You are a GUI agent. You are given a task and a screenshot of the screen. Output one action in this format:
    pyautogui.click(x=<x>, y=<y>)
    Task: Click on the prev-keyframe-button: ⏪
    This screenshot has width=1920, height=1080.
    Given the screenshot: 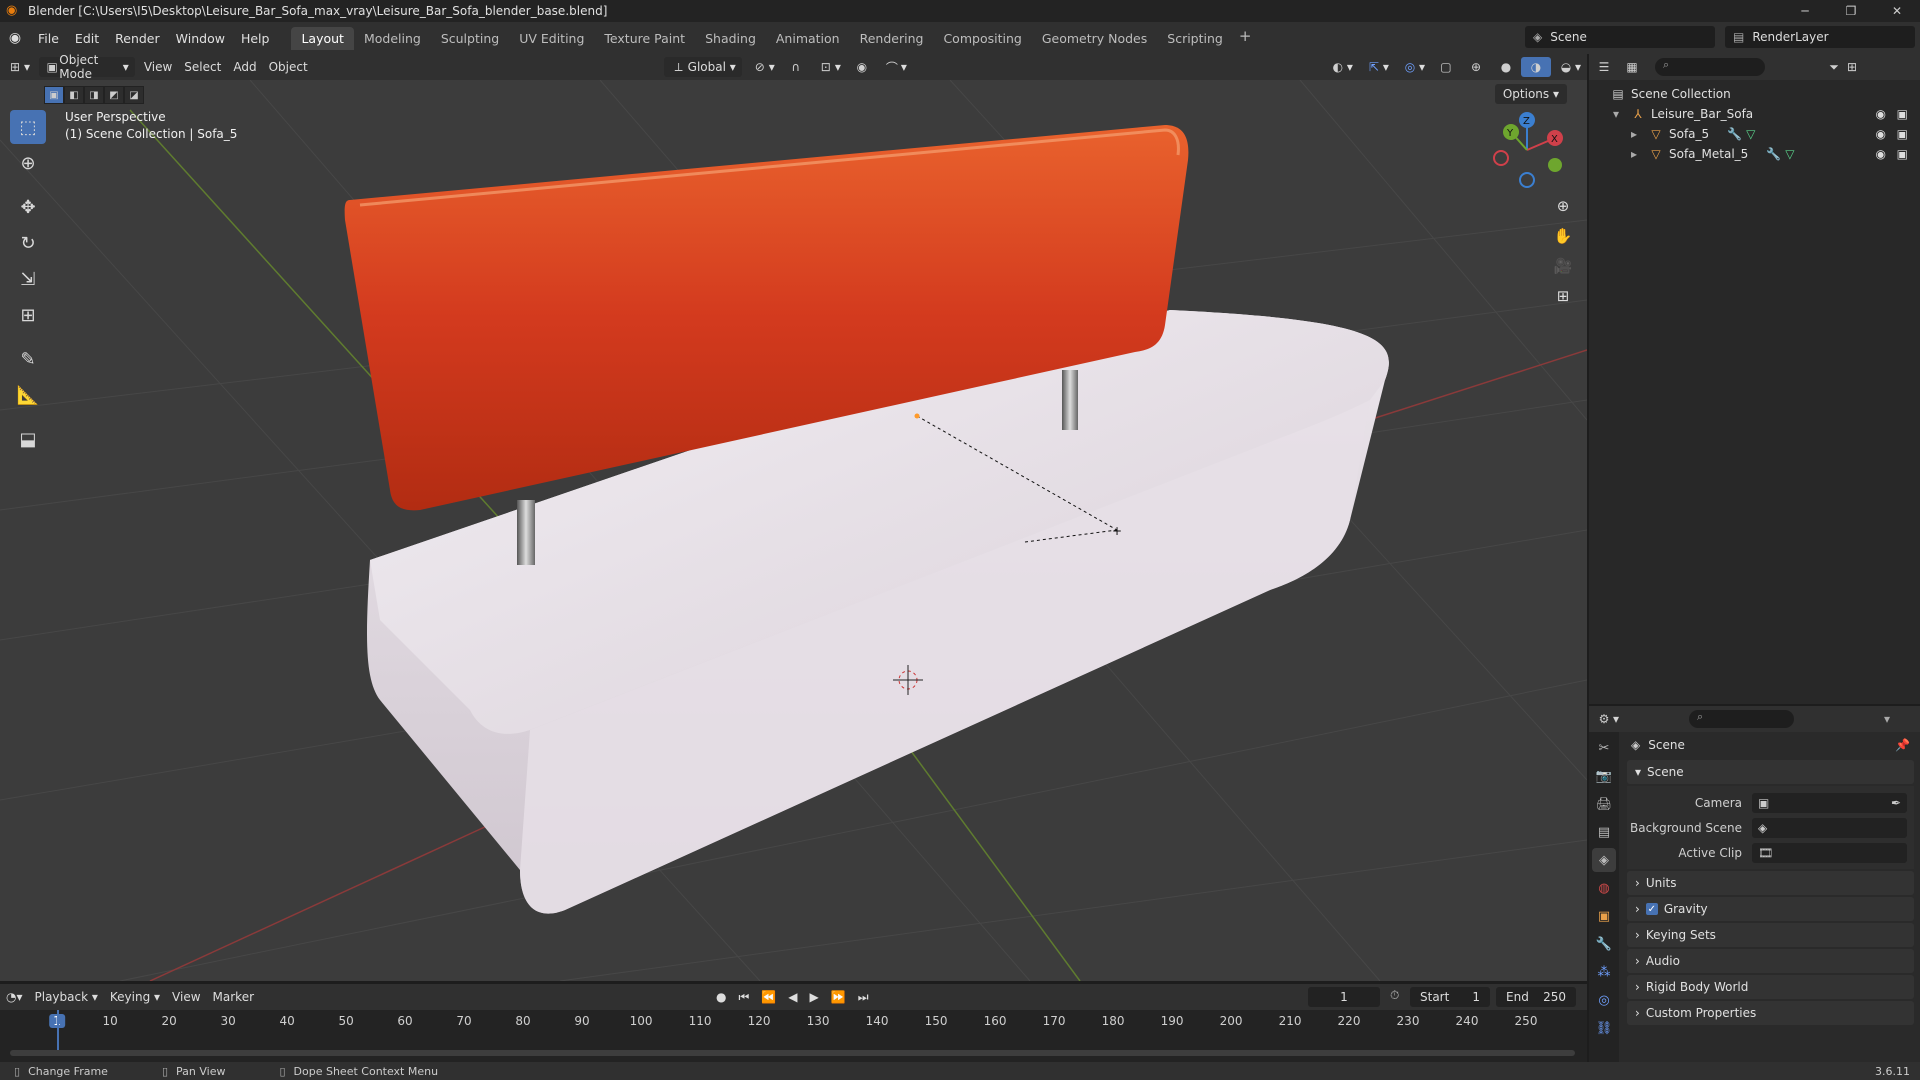 What is the action you would take?
    pyautogui.click(x=768, y=997)
    